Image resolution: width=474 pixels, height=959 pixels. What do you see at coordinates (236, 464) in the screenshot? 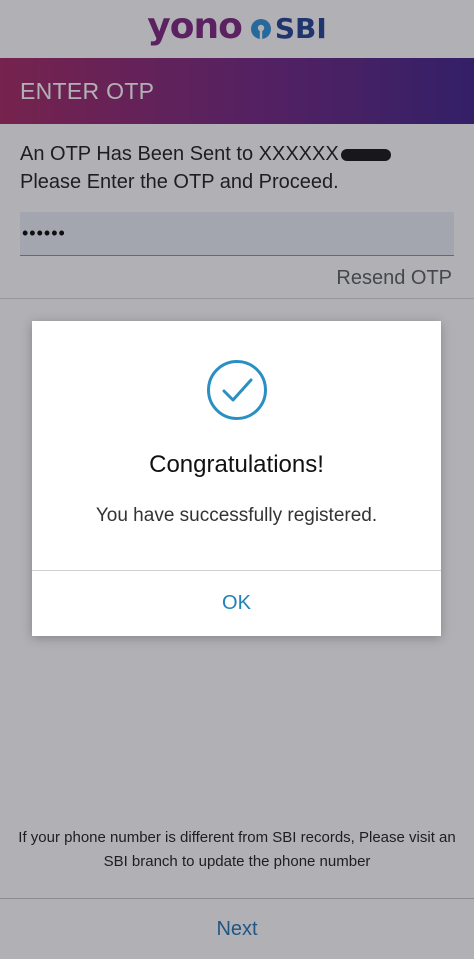
I see `dialog-title: Congratulations!` at bounding box center [236, 464].